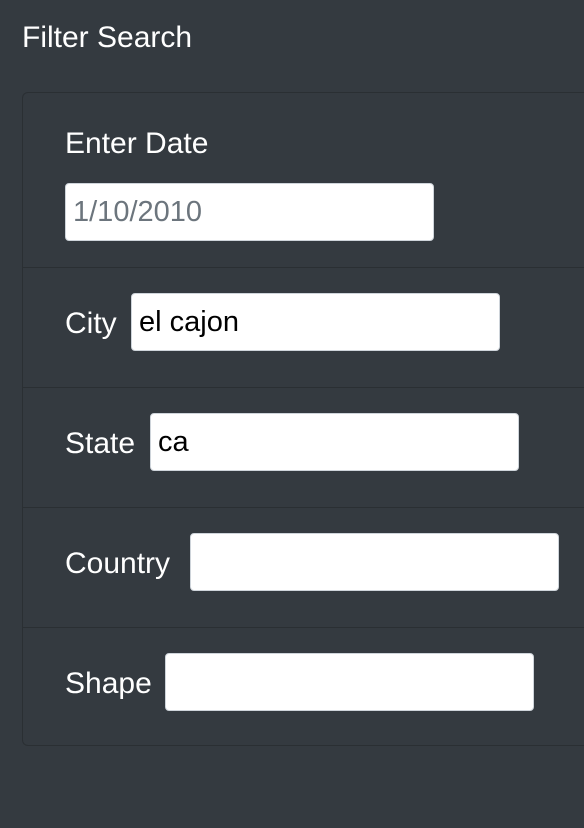 The width and height of the screenshot is (584, 828). I want to click on state-label: State, so click(100, 443).